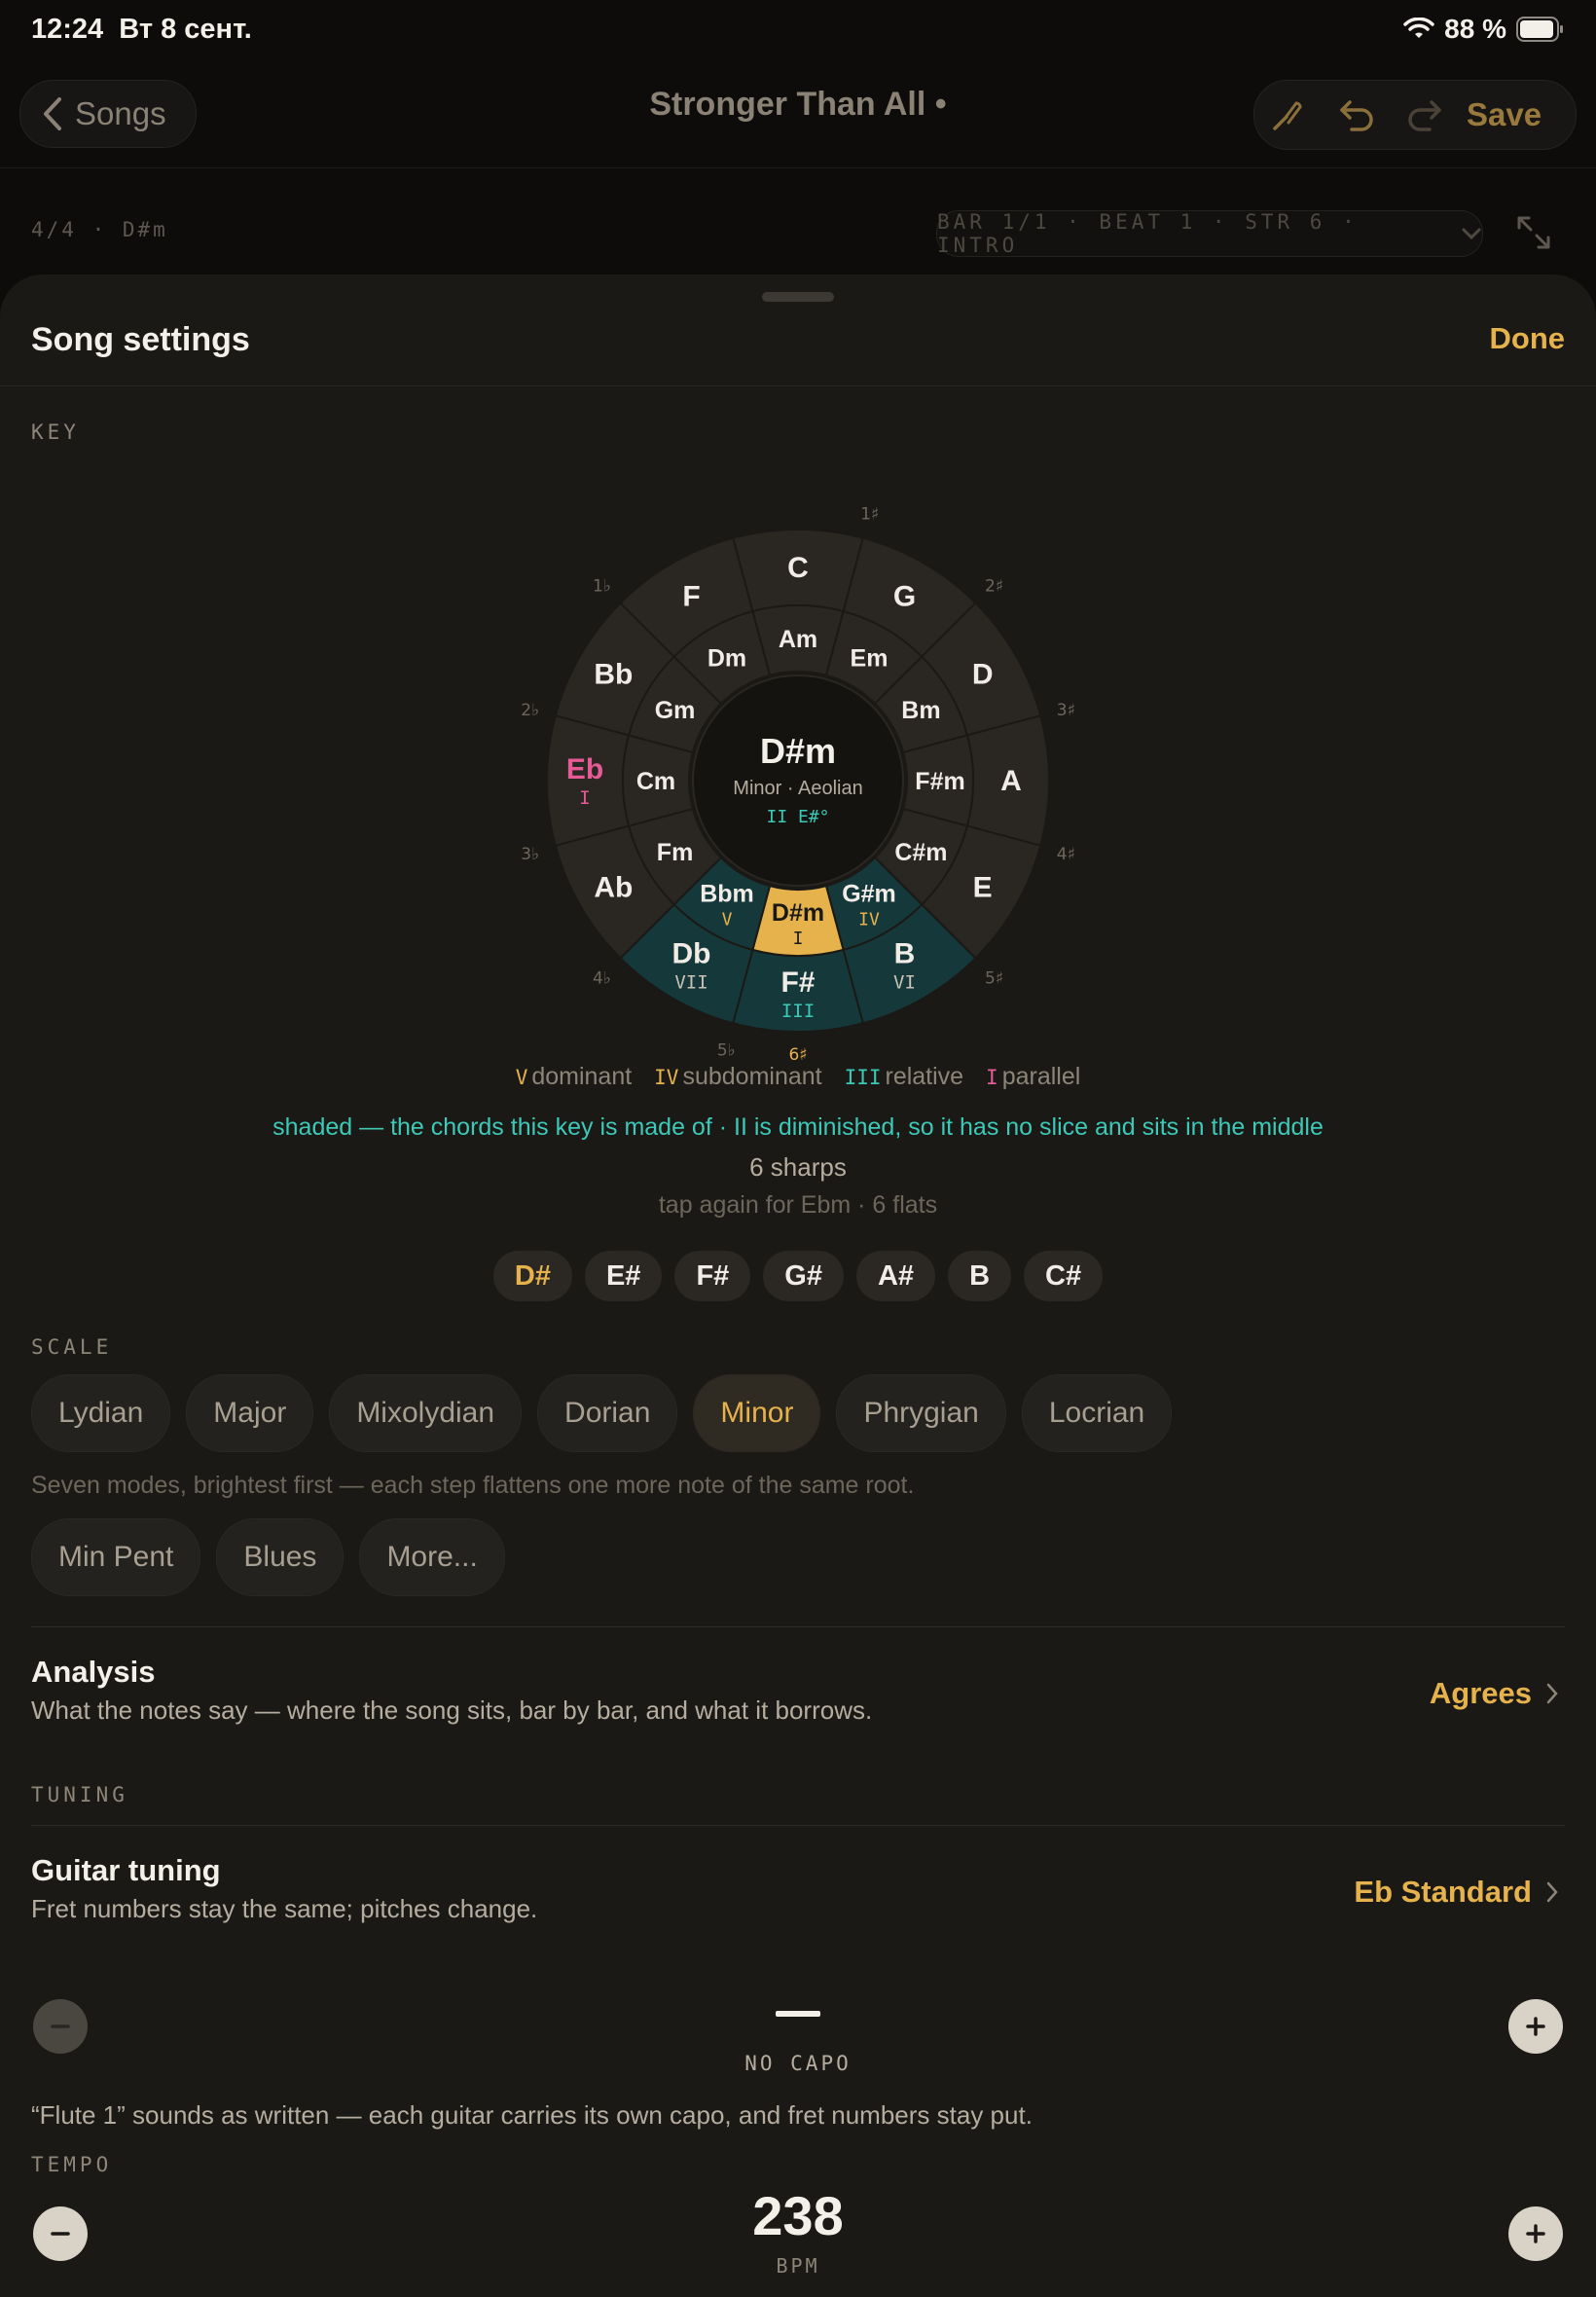  I want to click on center-diminished: II E#°, so click(798, 817).